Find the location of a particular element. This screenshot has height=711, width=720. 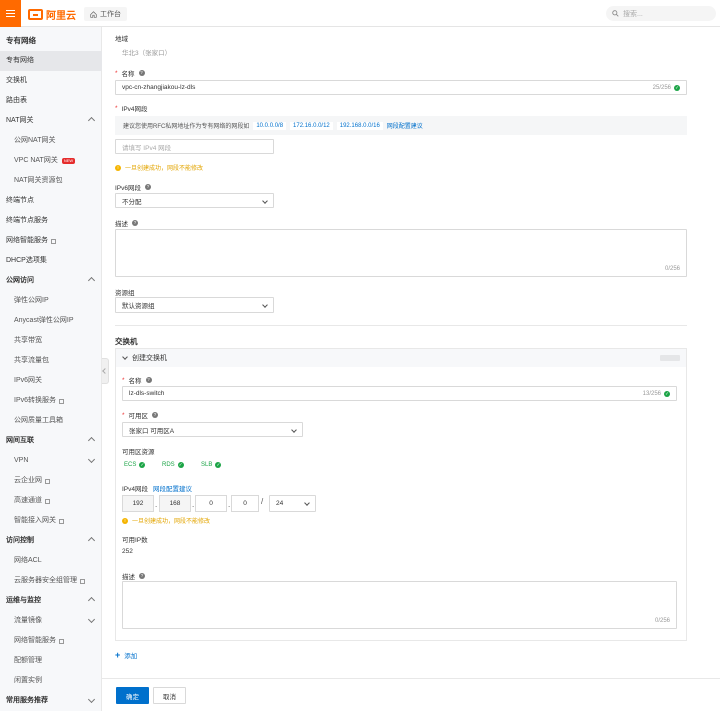

cidr-tag-10: 10.0.0.0/8 is located at coordinates (270, 125).